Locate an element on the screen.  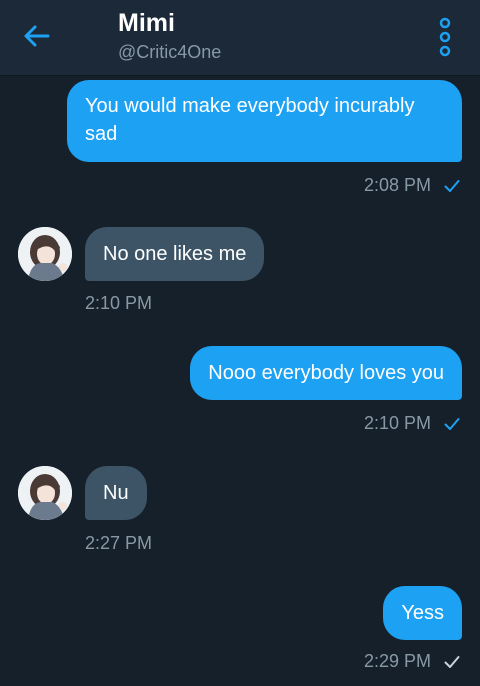
arrow-left-icon is located at coordinates (37, 36).